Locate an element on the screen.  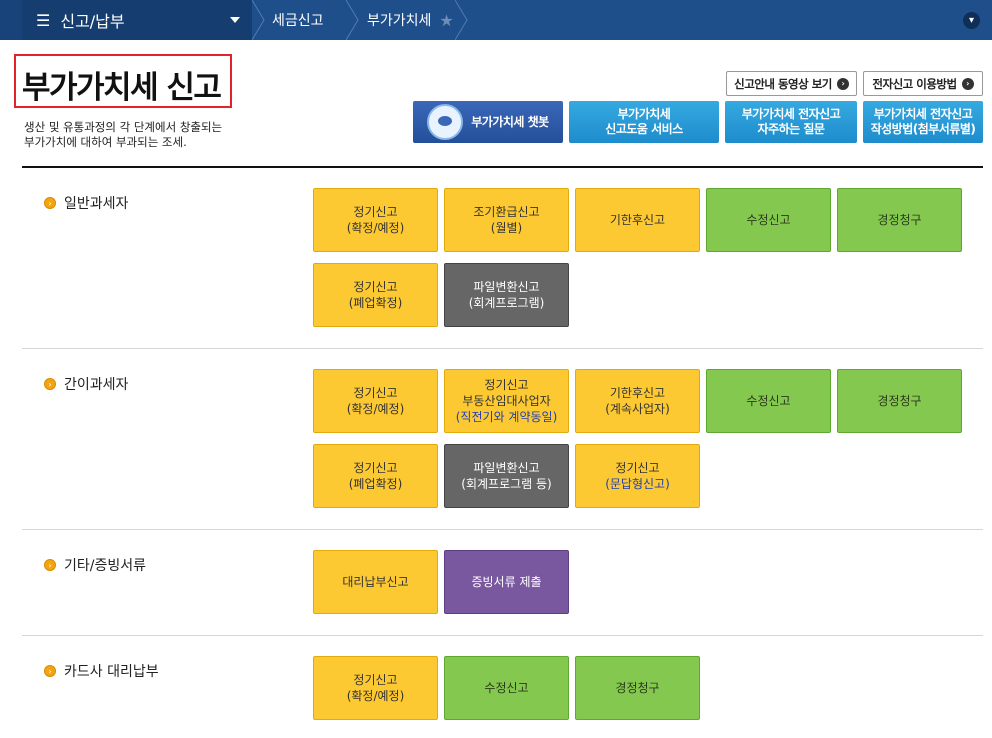
tile-submit-evidence: 증빙서류 제출 is located at coordinates (506, 582).